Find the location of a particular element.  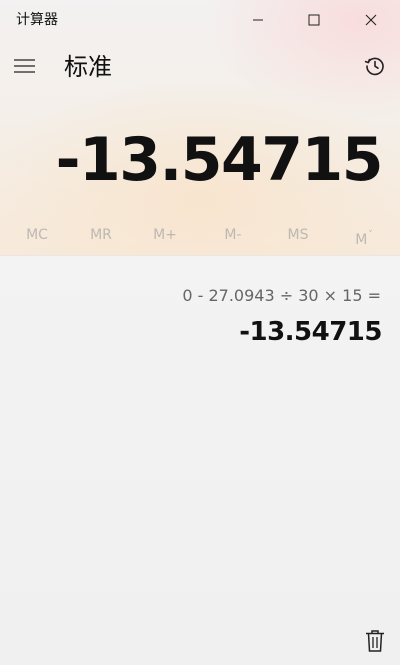

memory-subtract-button: M- is located at coordinates (233, 235).